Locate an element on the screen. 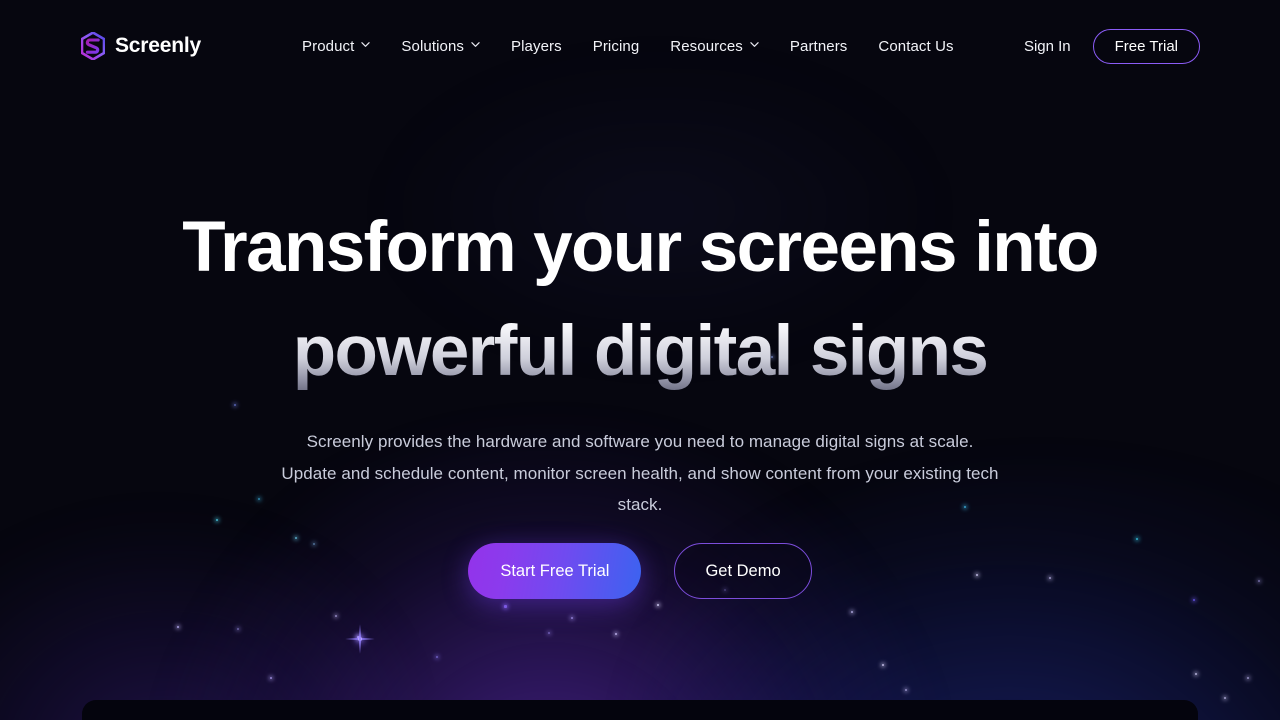 The height and width of the screenshot is (720, 1280). nav-item-label: Pricing is located at coordinates (616, 46).